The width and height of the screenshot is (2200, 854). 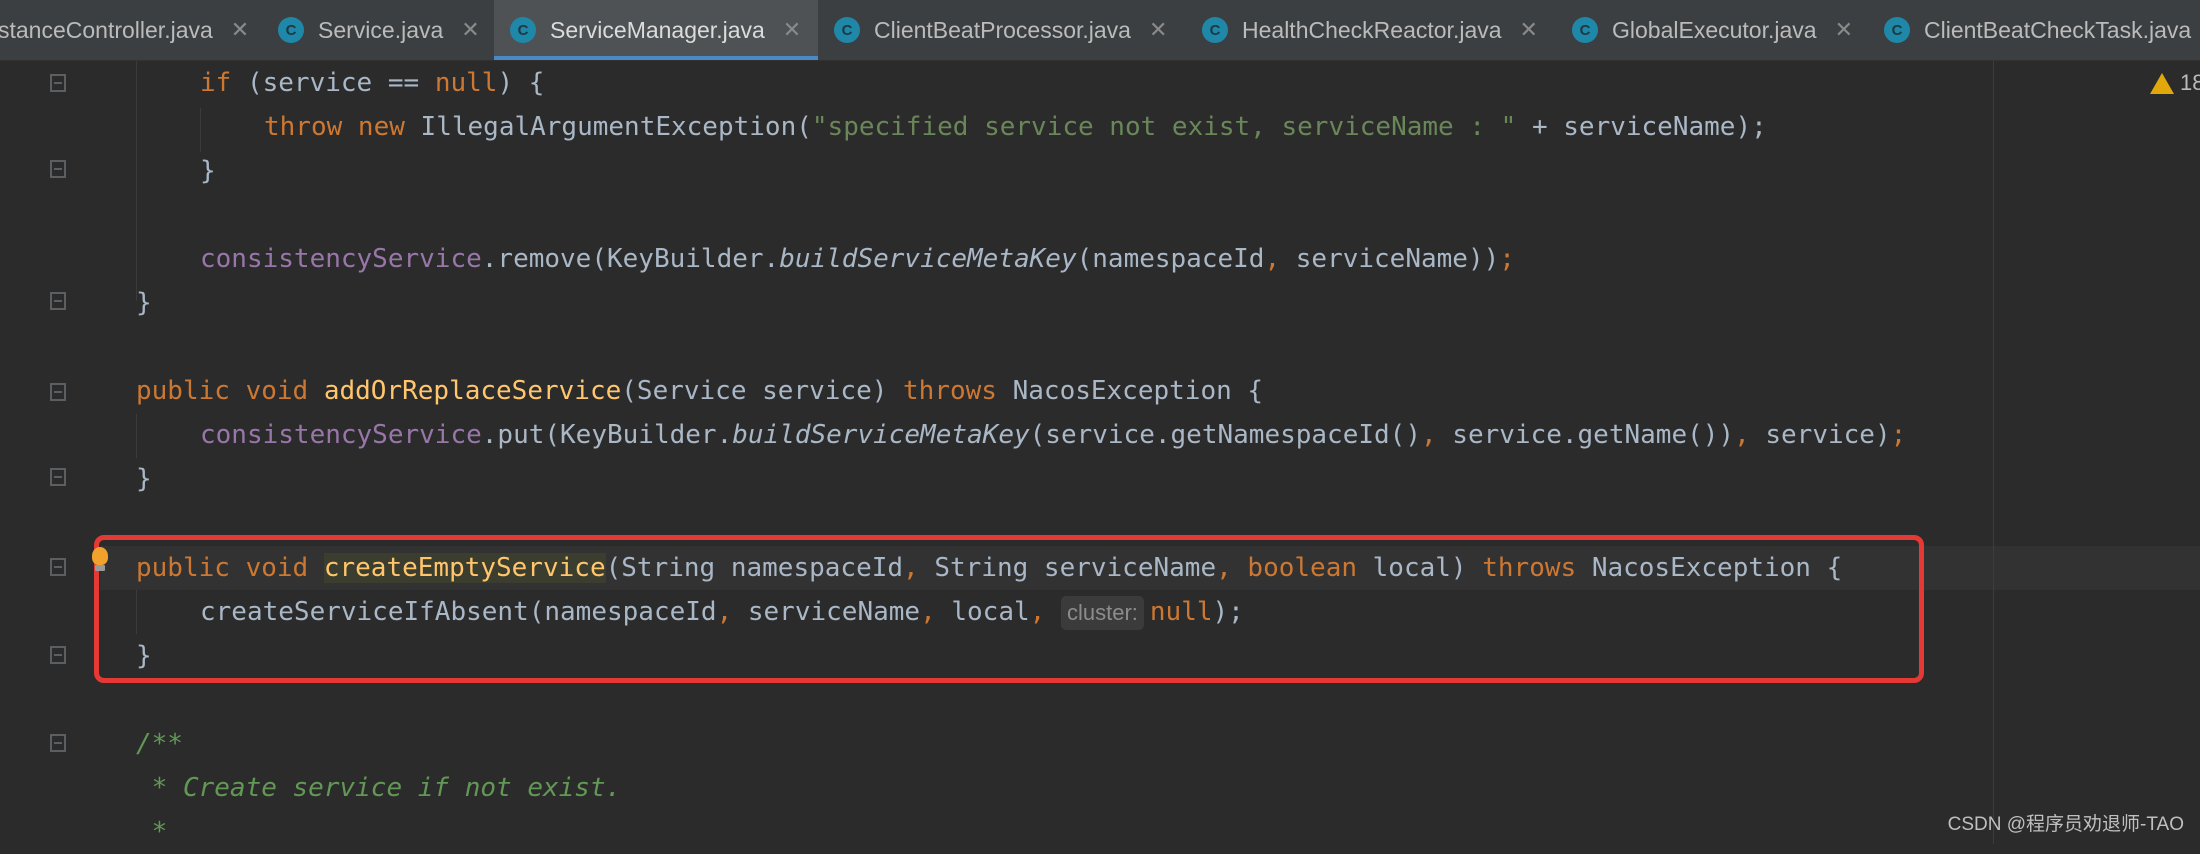 I want to click on warning-icon, so click(x=2162, y=83).